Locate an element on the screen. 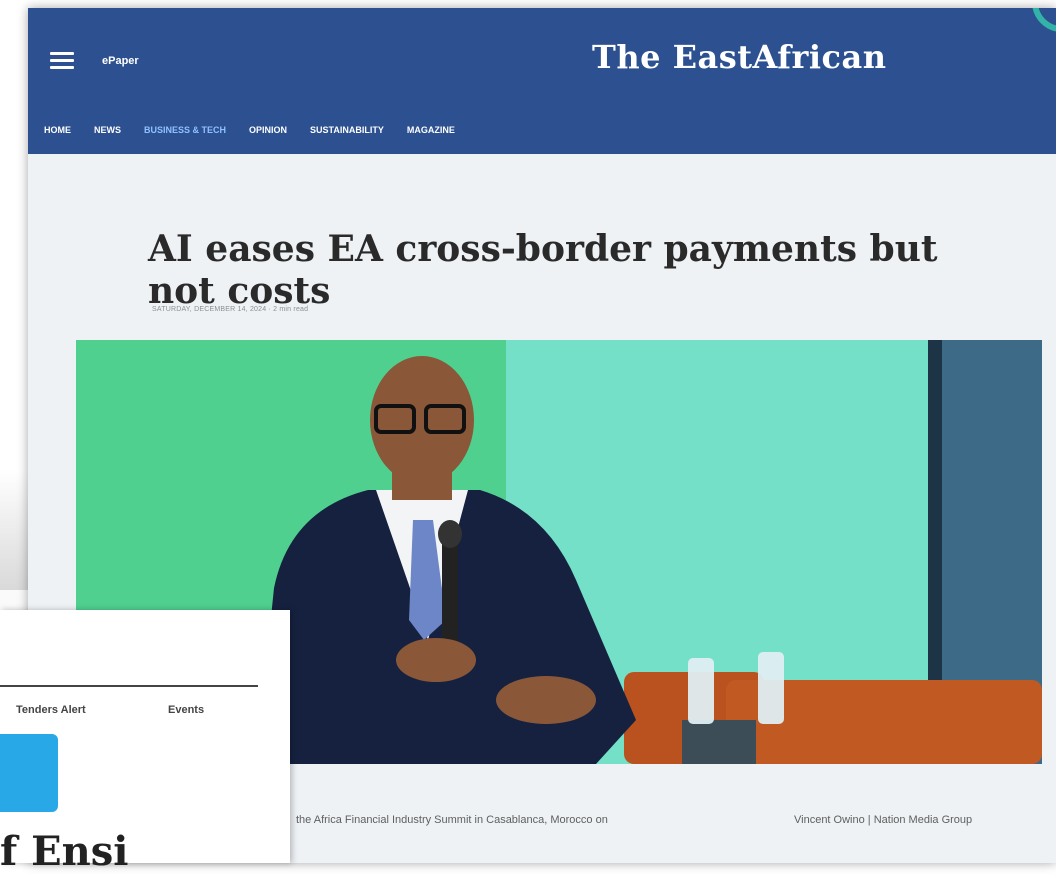  decorative-corner is located at coordinates (1044, 20).